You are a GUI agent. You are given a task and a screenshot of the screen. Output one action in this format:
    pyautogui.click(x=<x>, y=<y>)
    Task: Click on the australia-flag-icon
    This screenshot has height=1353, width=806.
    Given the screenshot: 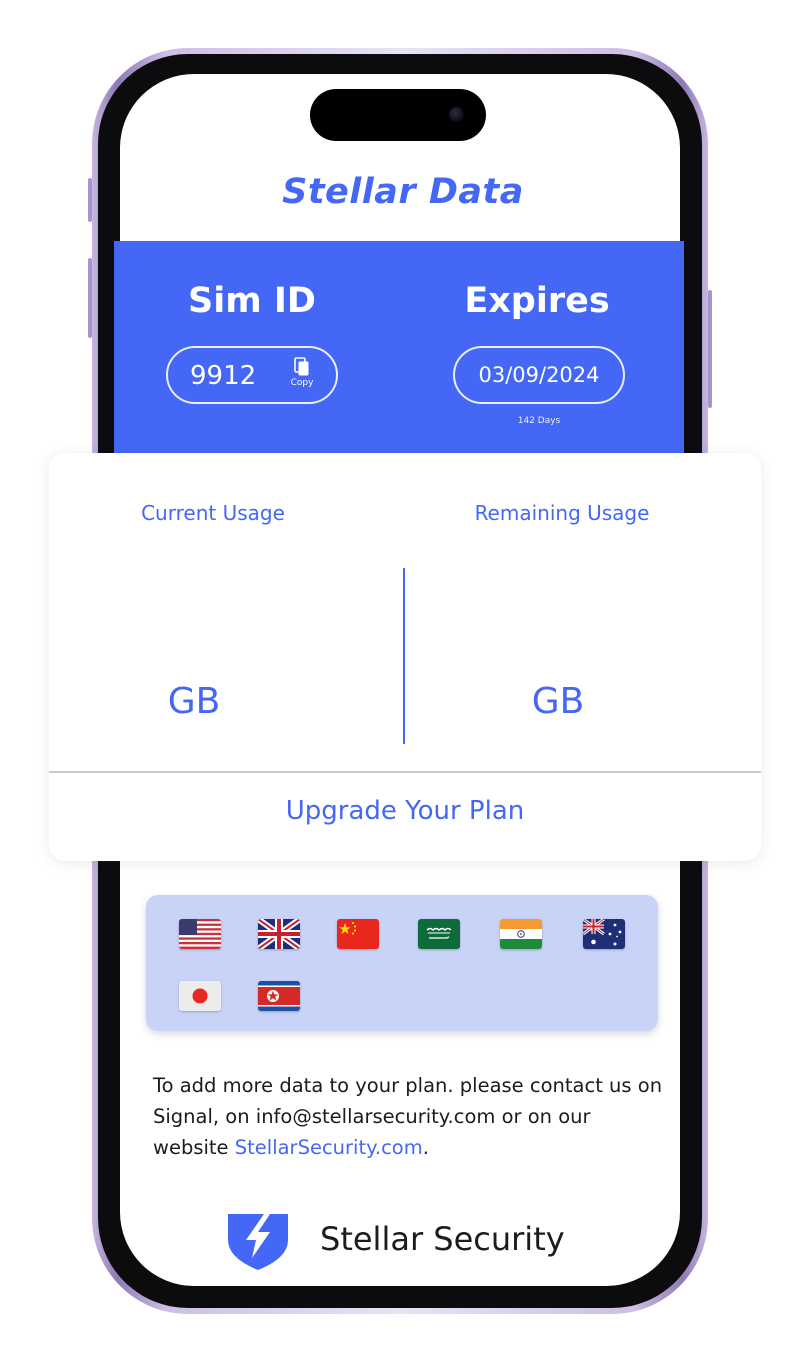 What is the action you would take?
    pyautogui.click(x=604, y=934)
    